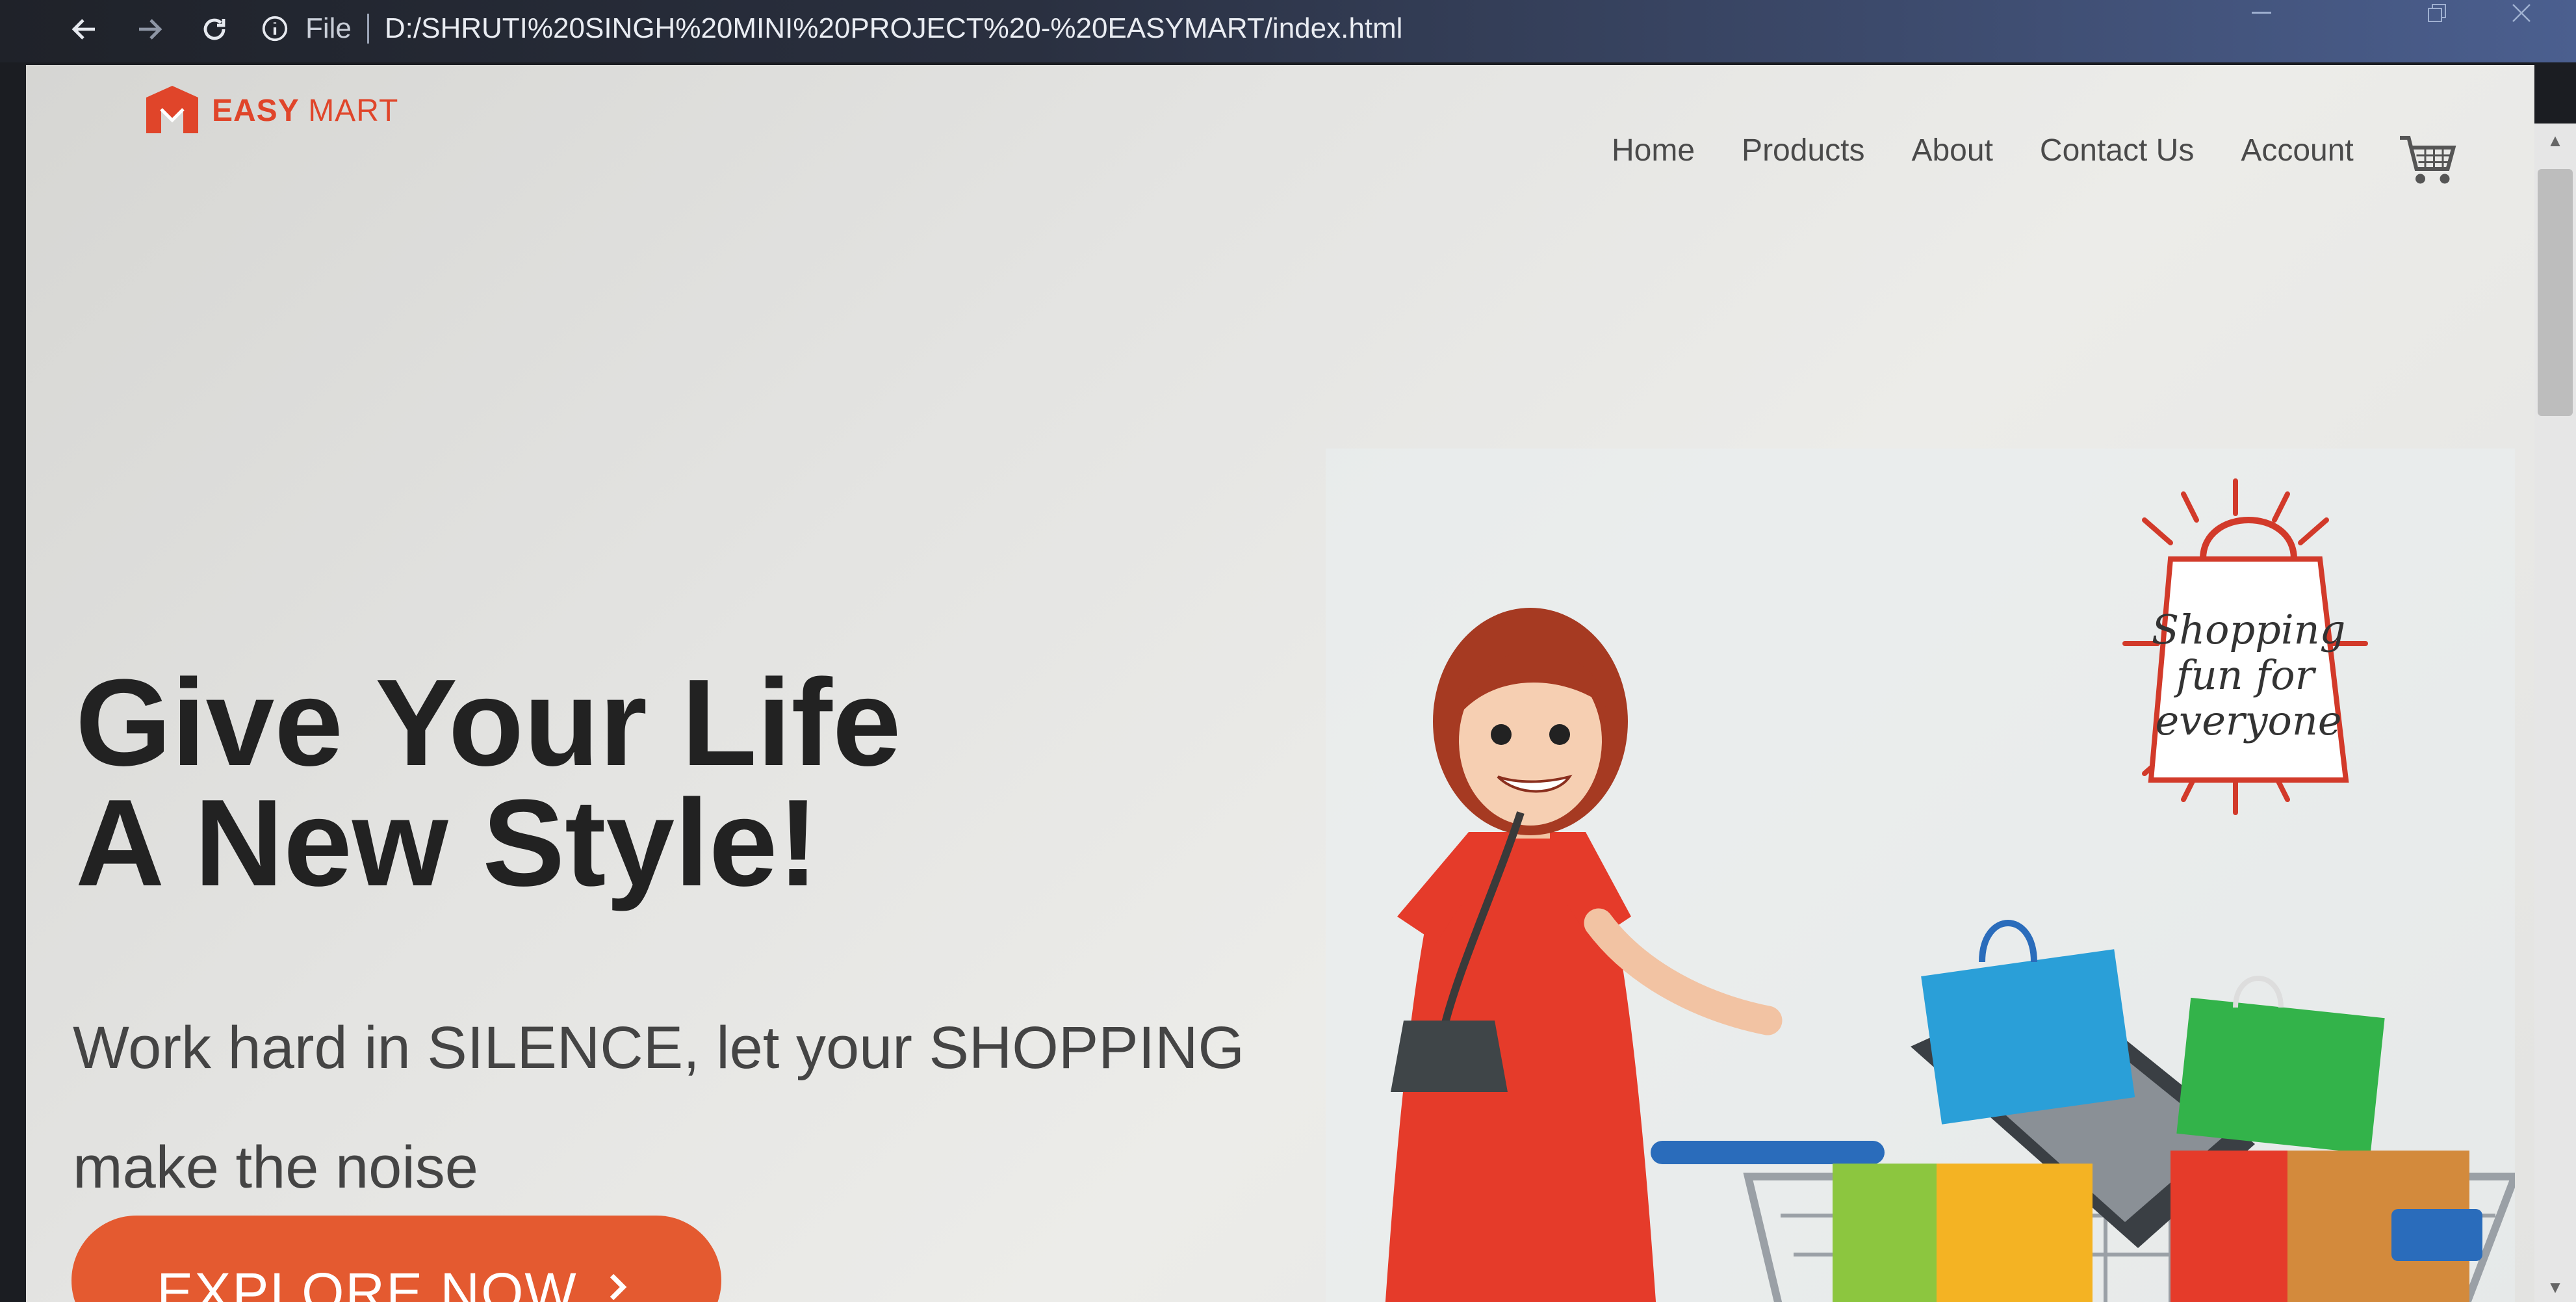 The width and height of the screenshot is (2576, 1302). Describe the element at coordinates (2249, 629) in the screenshot. I see `badge-line-1: Shopping` at that location.